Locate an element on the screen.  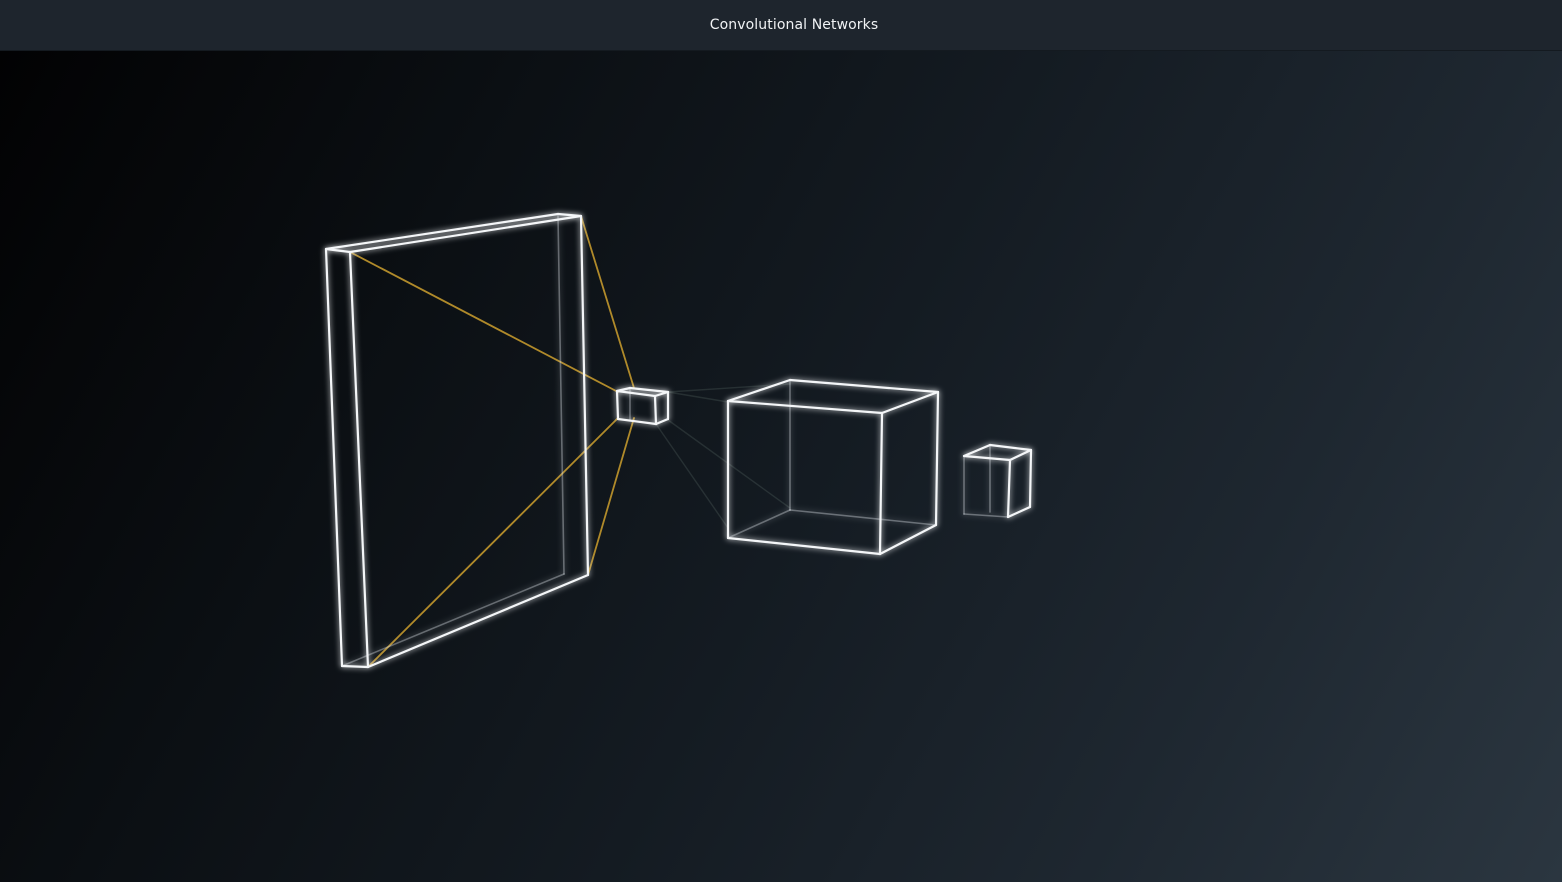
feature-map-cube is located at coordinates (833, 467).